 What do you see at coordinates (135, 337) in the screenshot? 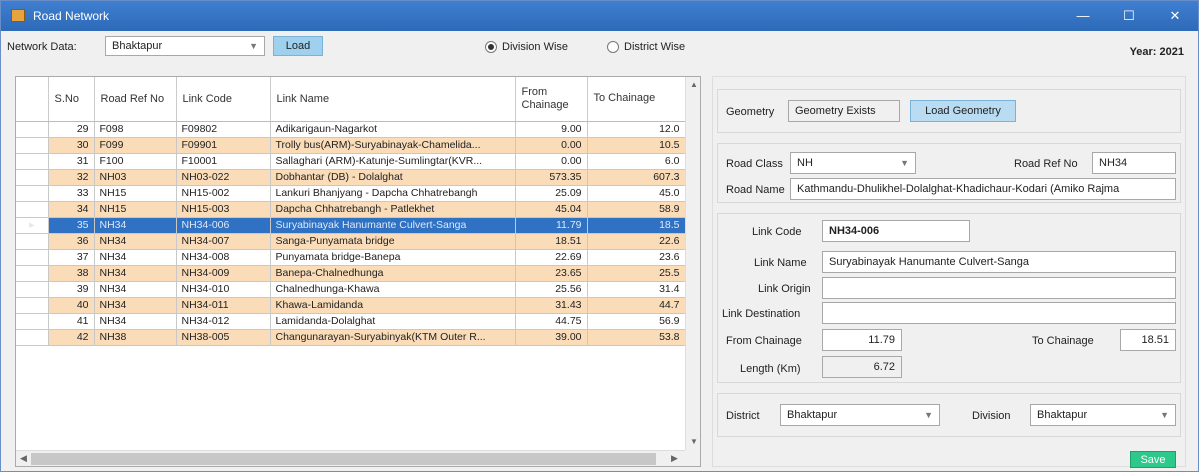
I see `road-ref-cell: NH38` at bounding box center [135, 337].